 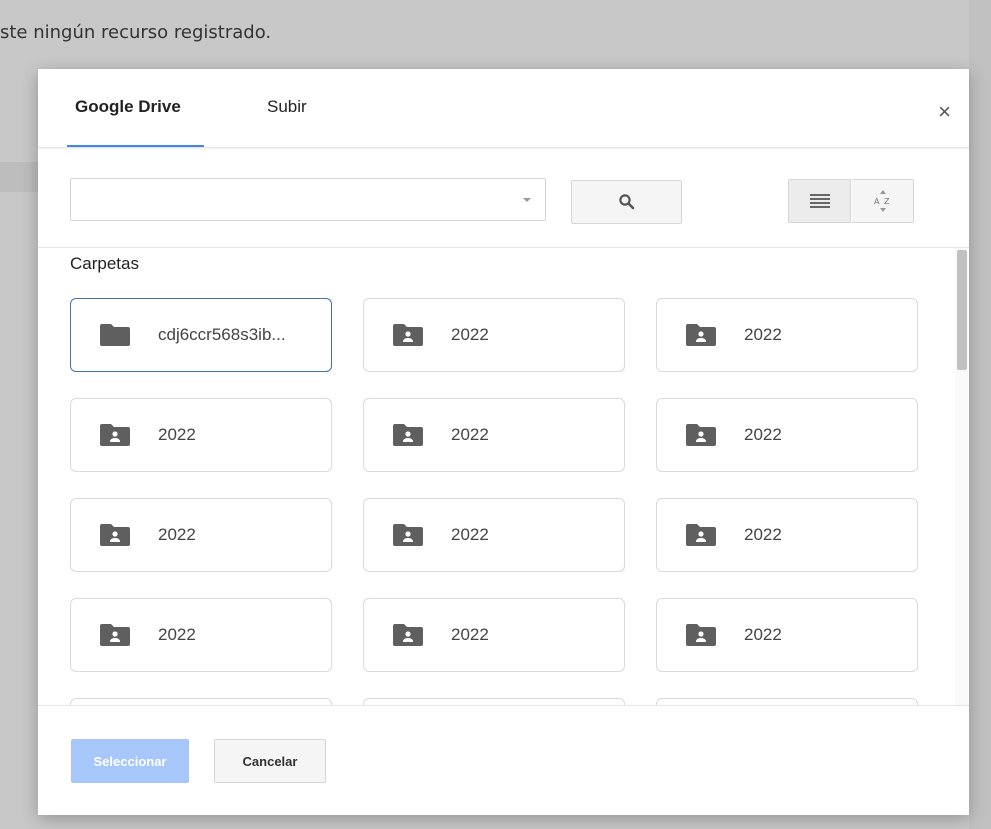 I want to click on list-view-button, so click(x=819, y=201).